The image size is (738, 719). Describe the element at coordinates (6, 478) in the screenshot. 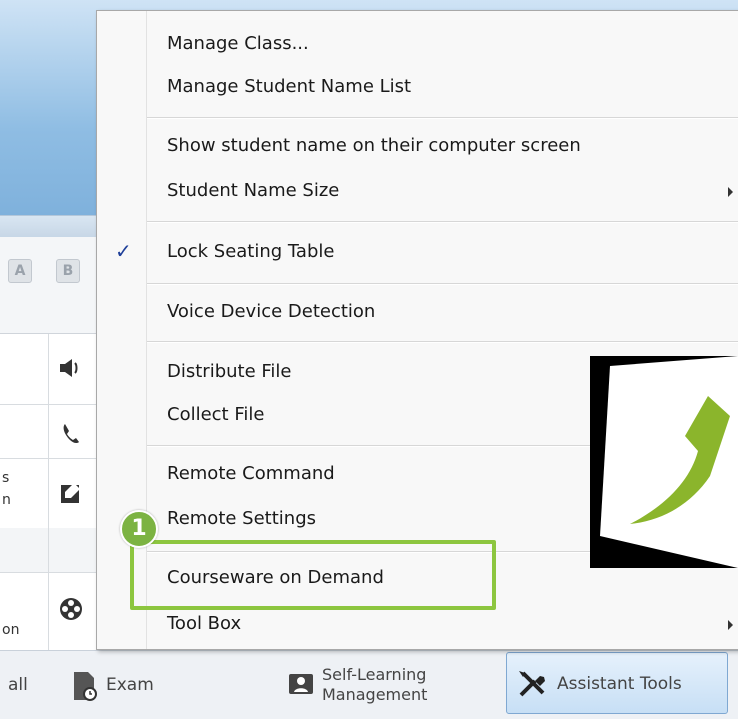

I see `side-text: s` at that location.